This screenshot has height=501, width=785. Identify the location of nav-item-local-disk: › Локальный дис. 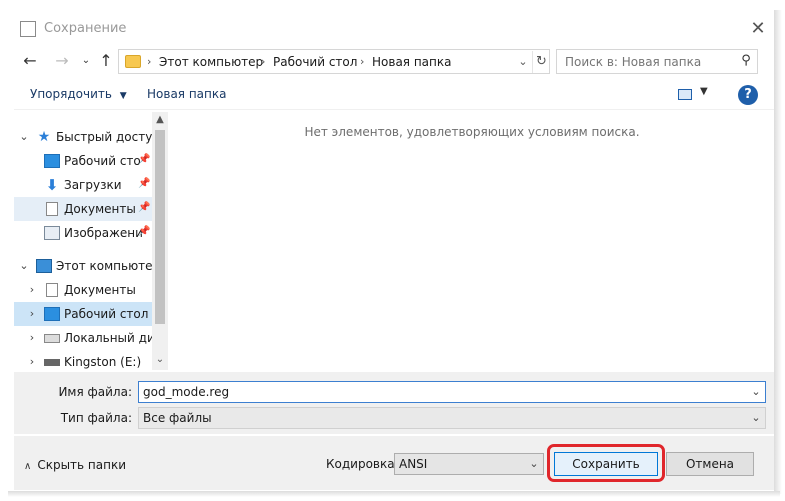
(88, 338).